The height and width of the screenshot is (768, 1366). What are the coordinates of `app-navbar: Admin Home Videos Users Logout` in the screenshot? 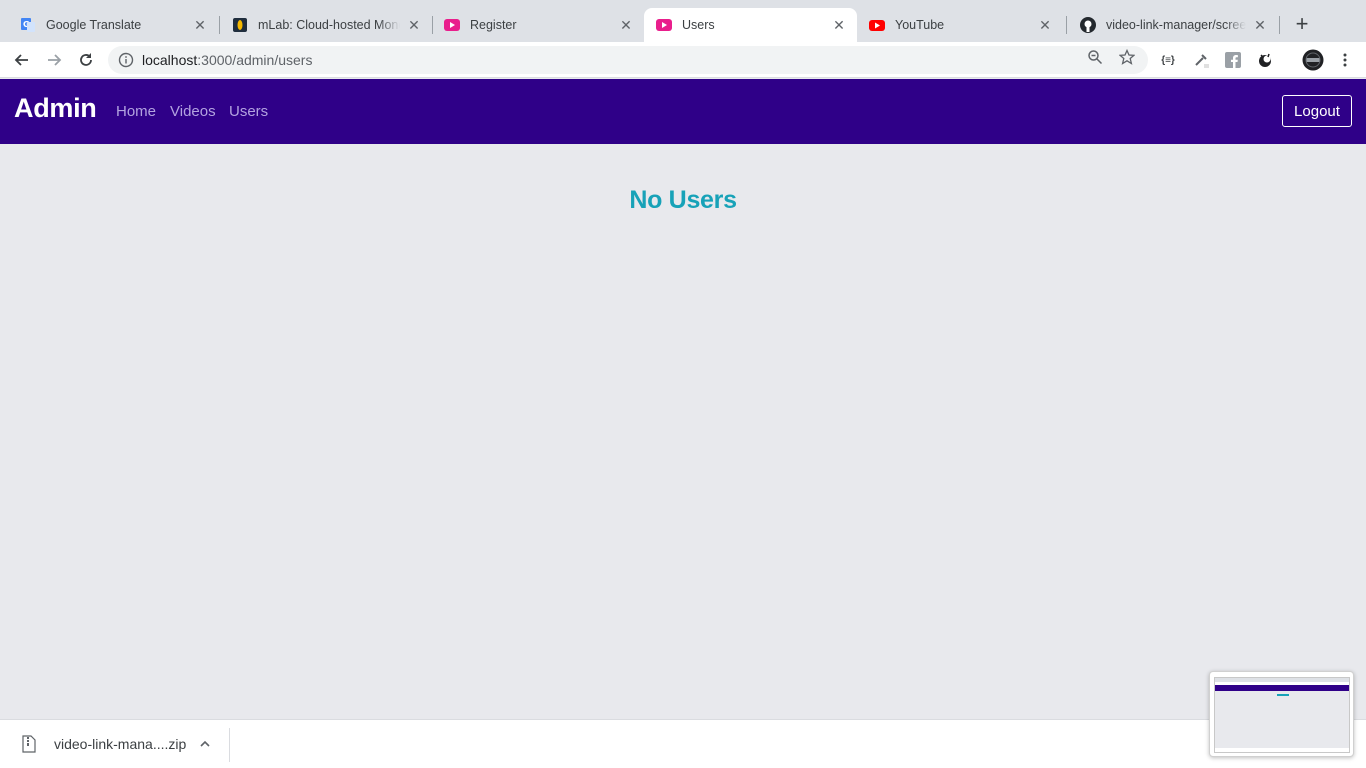 It's located at (683, 111).